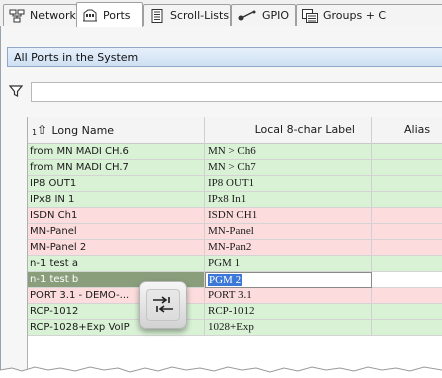 Image resolution: width=442 pixels, height=378 pixels. I want to click on tab-key-overlay, so click(163, 305).